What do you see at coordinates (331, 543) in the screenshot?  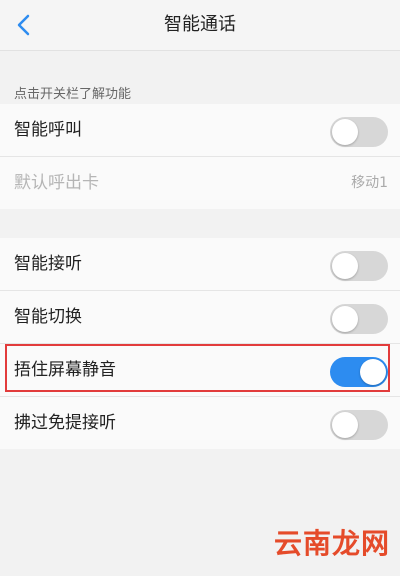 I see `watermark-logo: 云南龙网` at bounding box center [331, 543].